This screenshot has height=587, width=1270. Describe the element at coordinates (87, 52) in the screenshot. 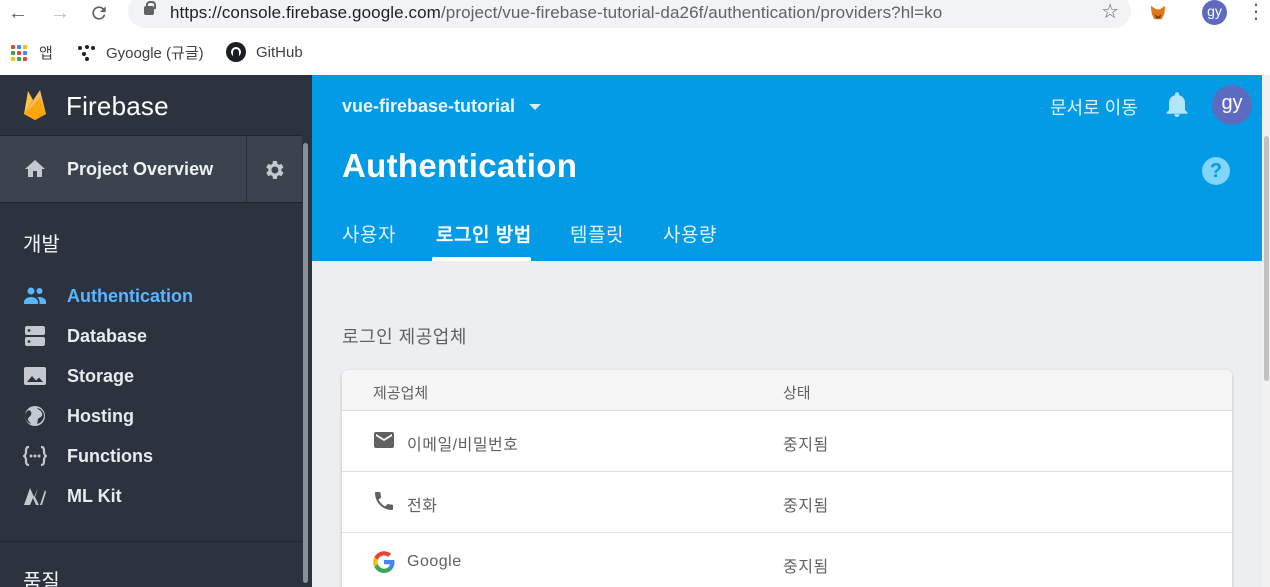

I see `dots-icon` at that location.